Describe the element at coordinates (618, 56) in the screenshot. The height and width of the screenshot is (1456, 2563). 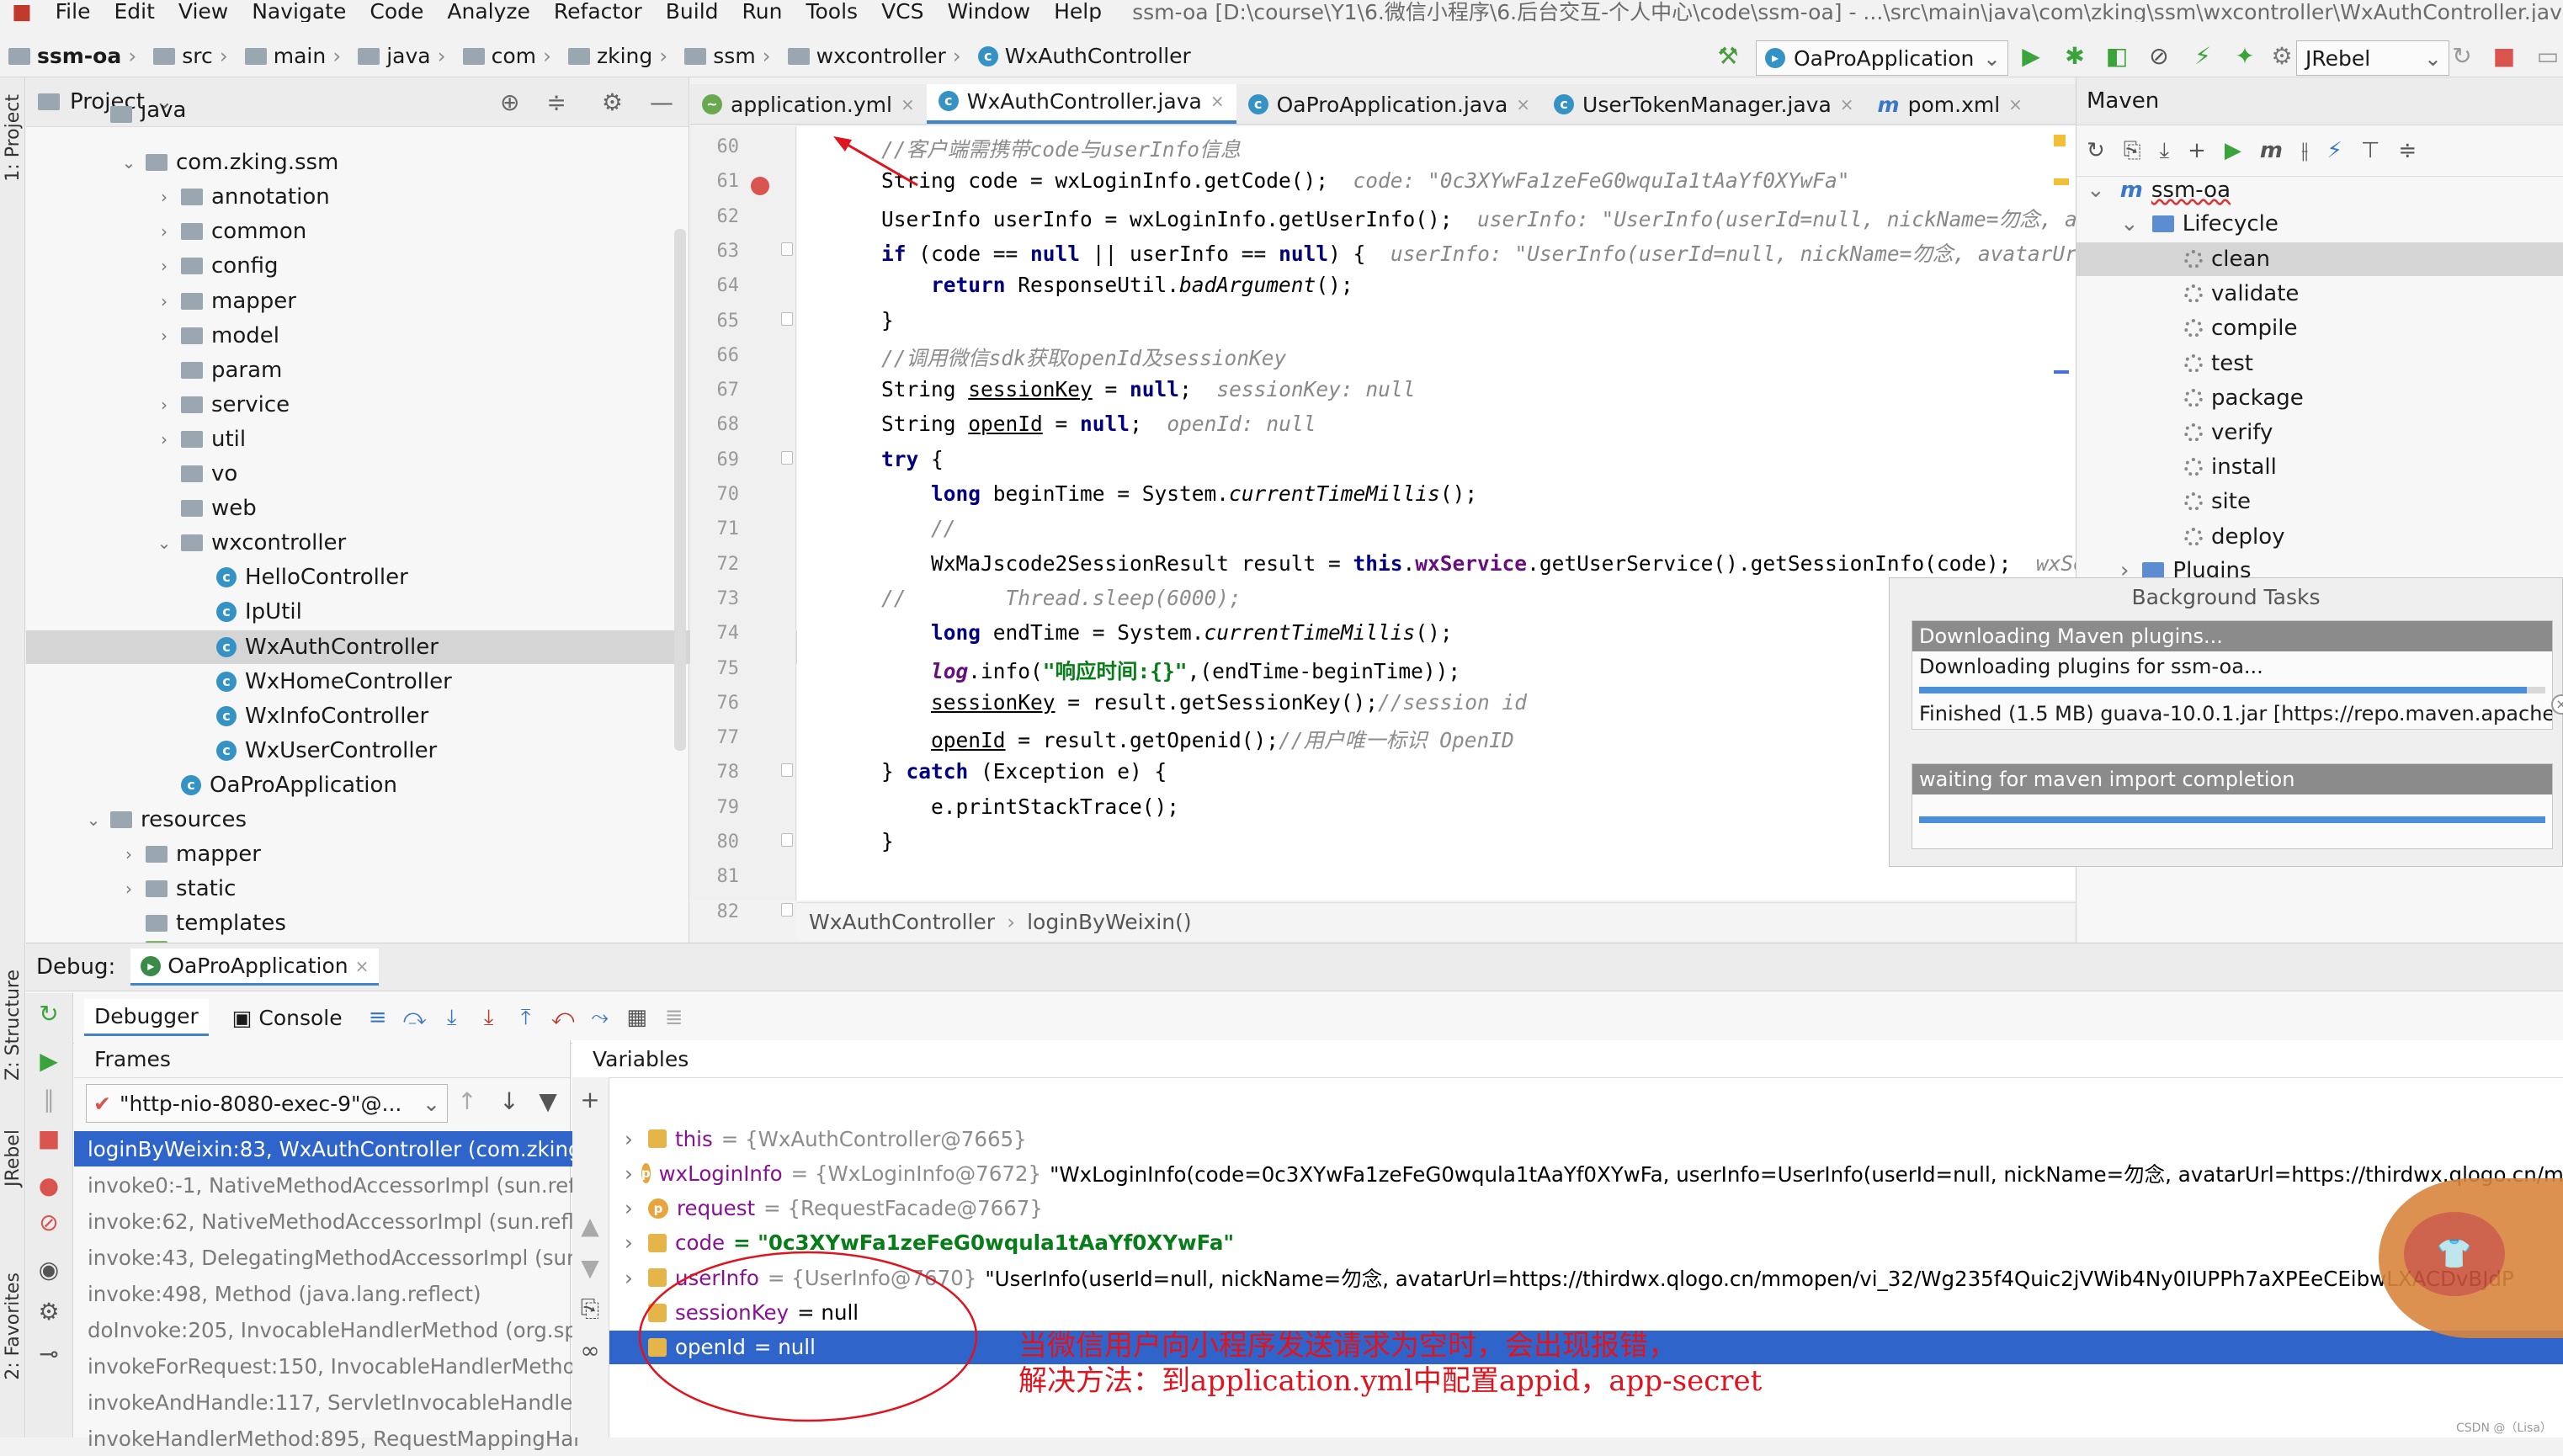
I see `breadcrumb-item: zking ›` at that location.